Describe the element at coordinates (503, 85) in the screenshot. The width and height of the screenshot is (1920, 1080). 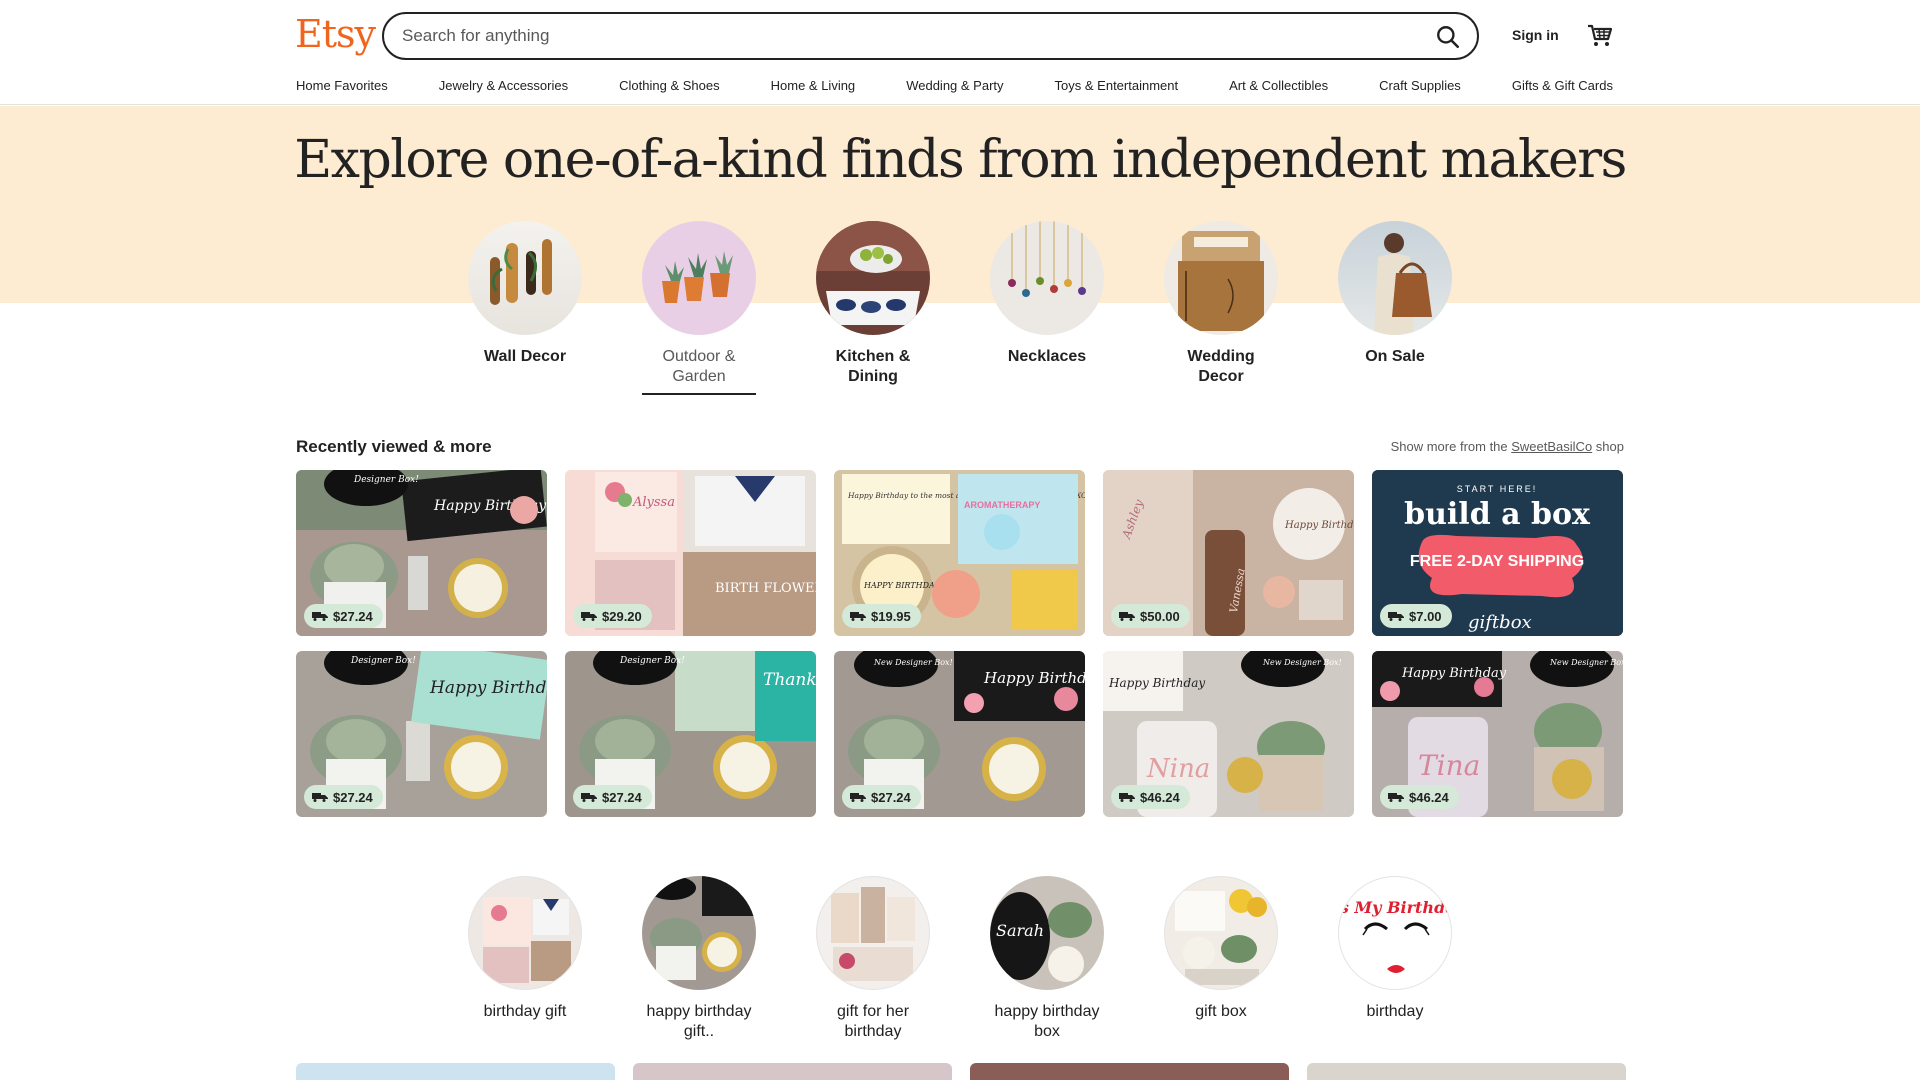
I see `category-link: Jewelry & Accessories` at that location.